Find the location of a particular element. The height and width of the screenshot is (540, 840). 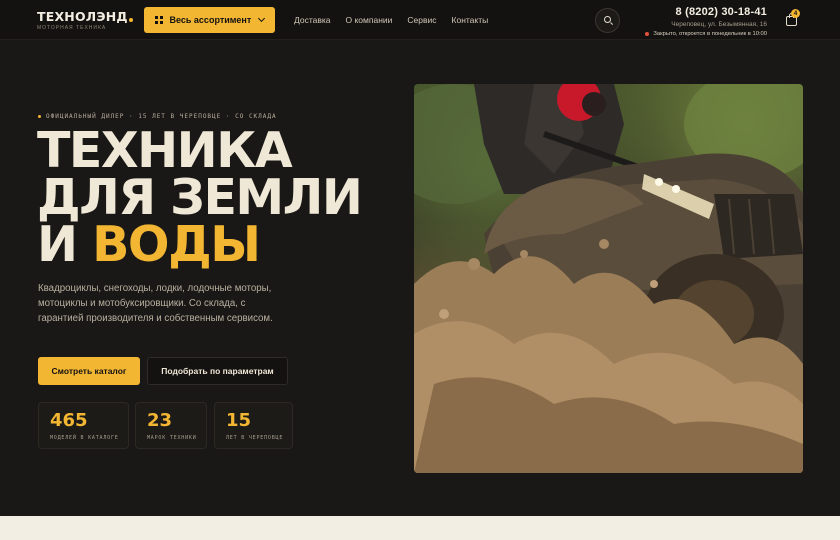

headline-line-3: И ВОДЫ is located at coordinates (199, 244).